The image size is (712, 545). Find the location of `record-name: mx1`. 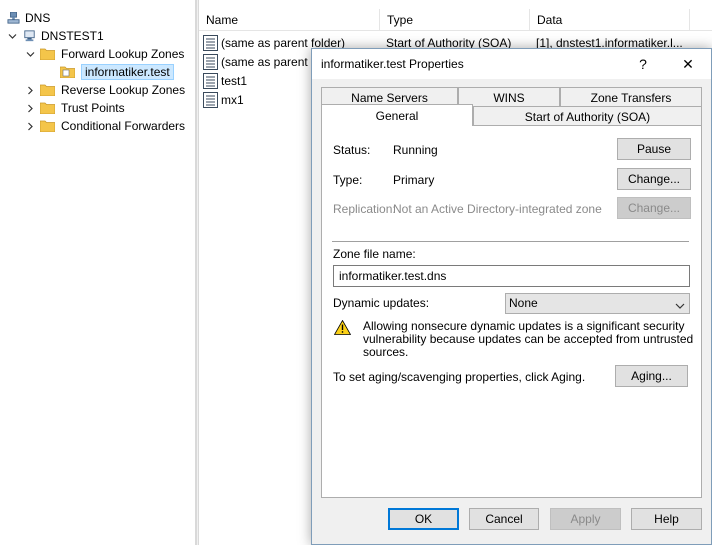

record-name: mx1 is located at coordinates (232, 100).